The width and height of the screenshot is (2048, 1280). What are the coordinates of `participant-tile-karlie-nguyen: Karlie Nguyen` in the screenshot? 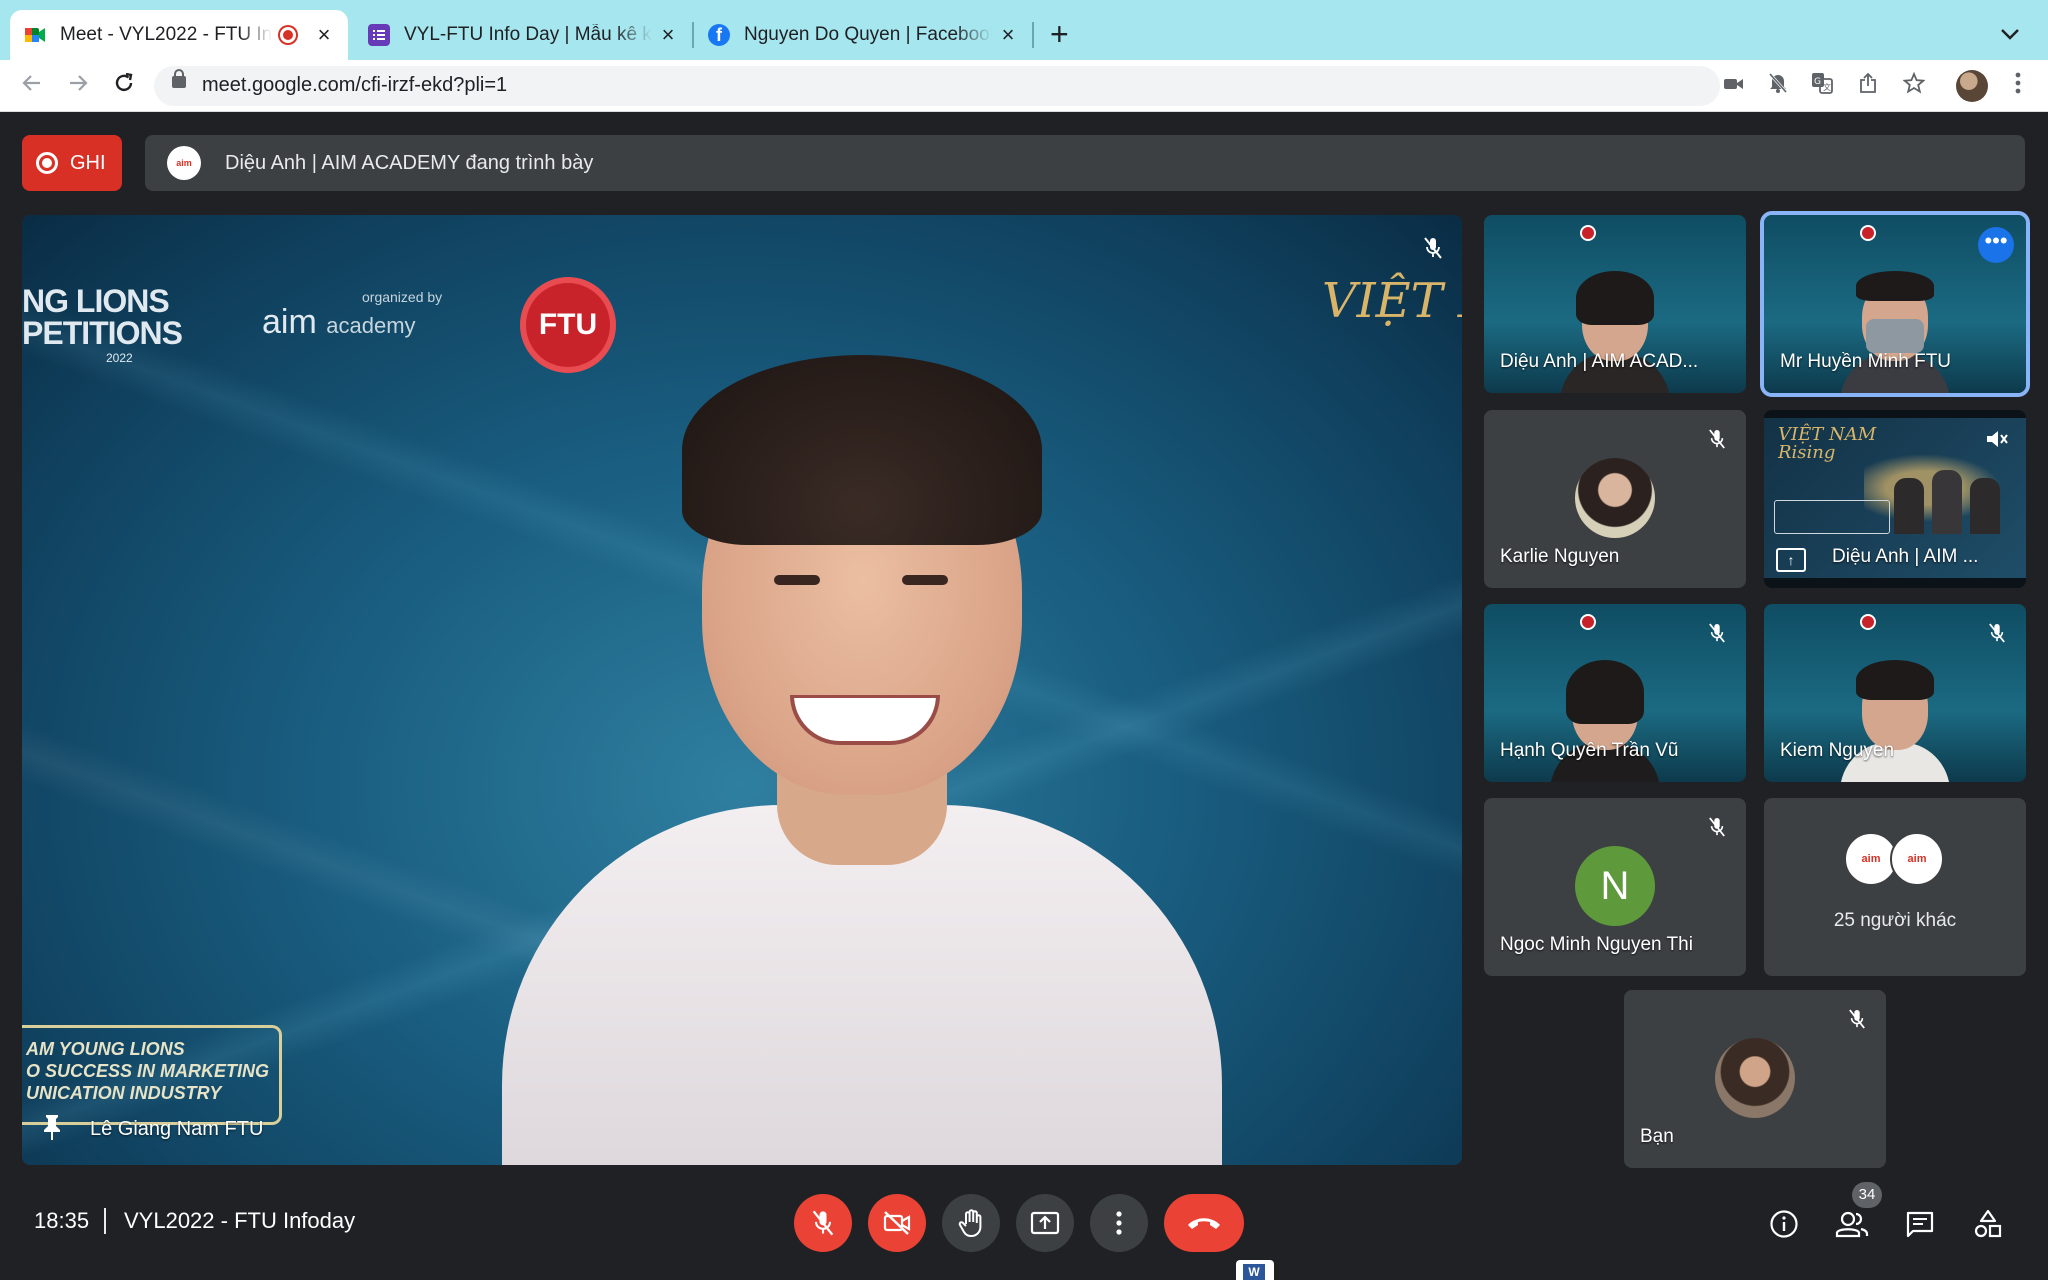 It's located at (1615, 499).